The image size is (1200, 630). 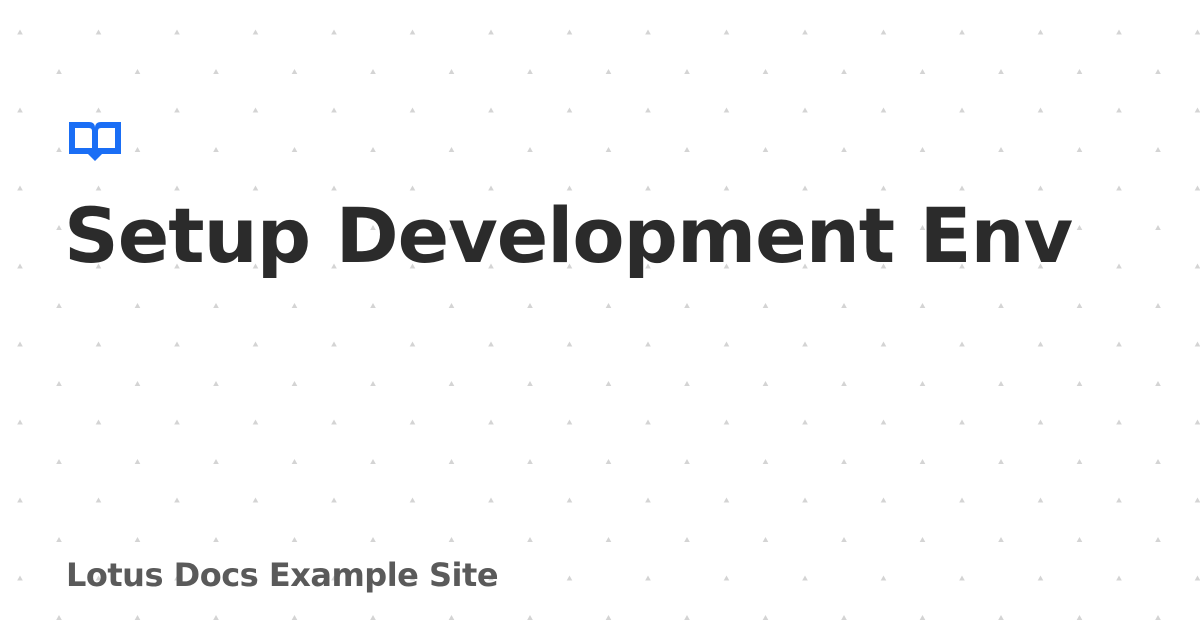 What do you see at coordinates (282, 575) in the screenshot?
I see `site-name: Lotus Docs Example Site` at bounding box center [282, 575].